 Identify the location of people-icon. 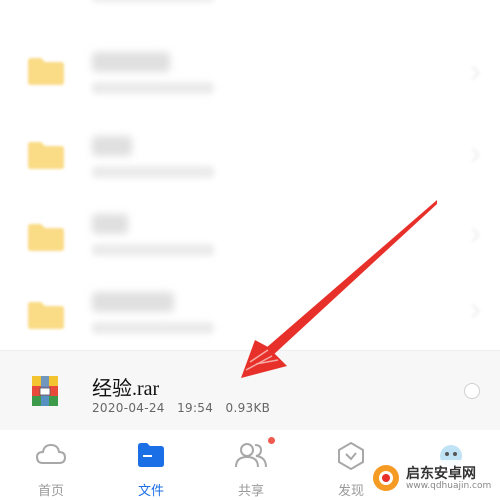
(251, 457).